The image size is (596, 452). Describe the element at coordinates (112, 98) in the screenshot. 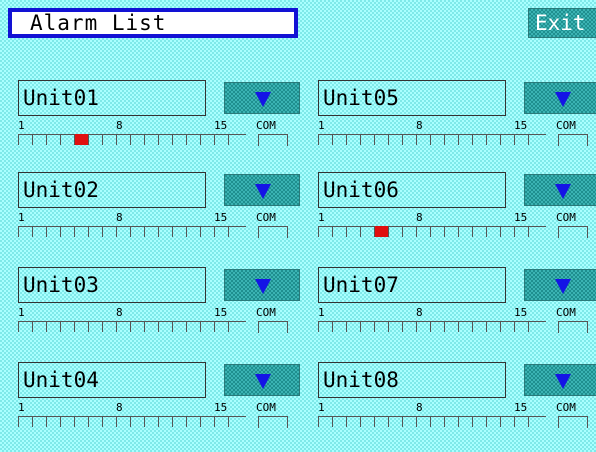

I see `unit-name-field: Unit01` at that location.